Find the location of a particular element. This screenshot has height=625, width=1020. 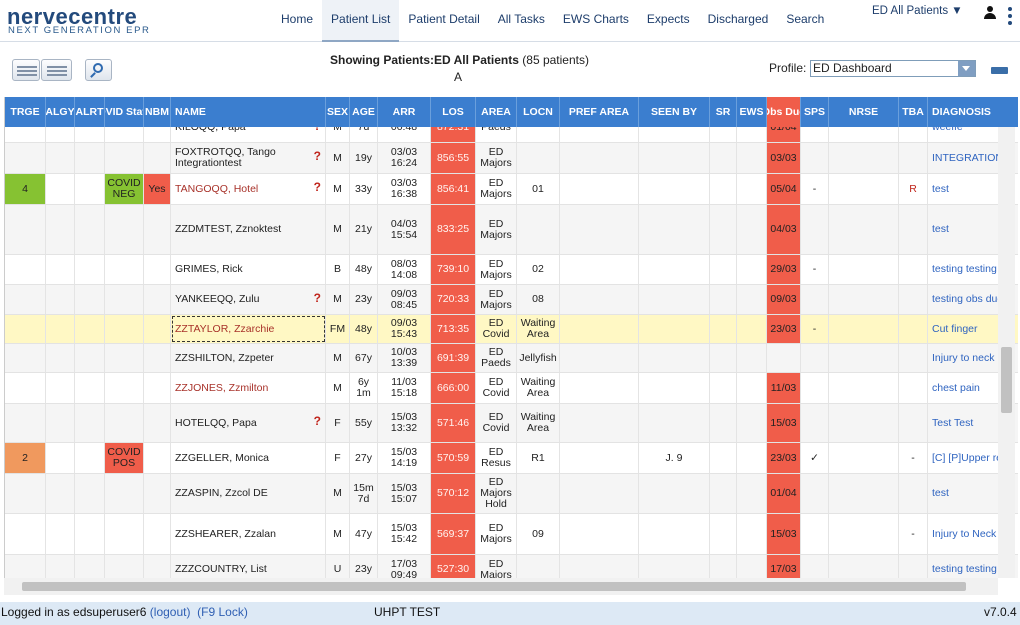

column-header-locn: LOCN is located at coordinates (538, 112).